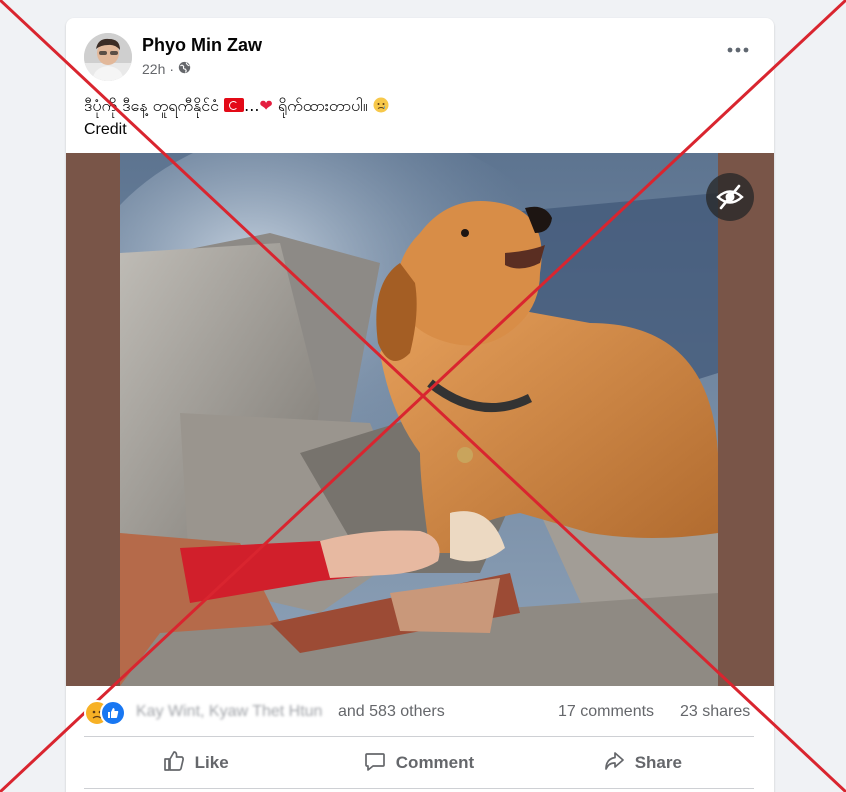 This screenshot has height=792, width=846. I want to click on reaction-icons, so click(108, 713).